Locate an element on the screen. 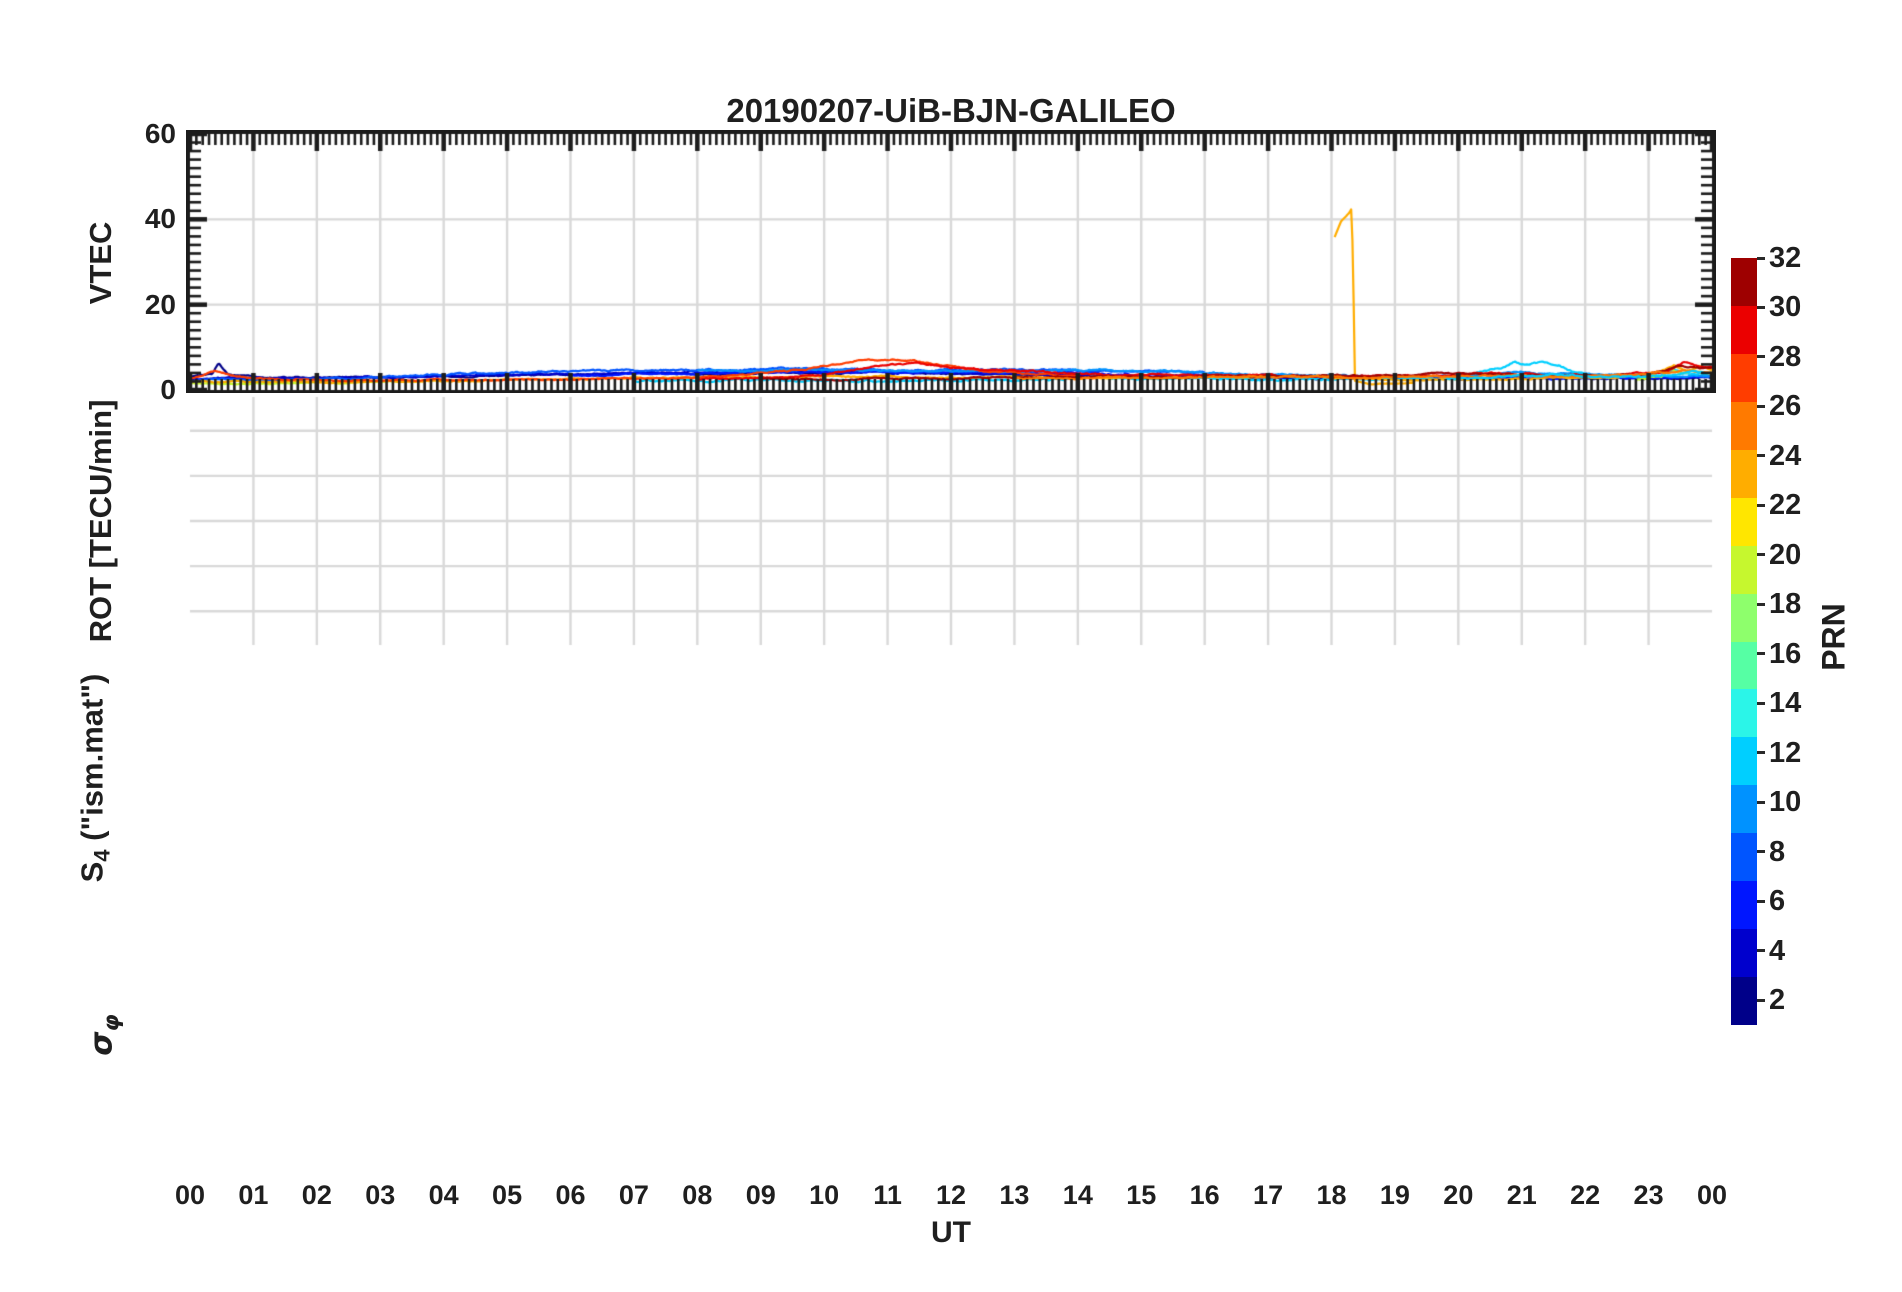 The height and width of the screenshot is (1292, 1902). colorbar-tick-label: 28 is located at coordinates (1785, 356).